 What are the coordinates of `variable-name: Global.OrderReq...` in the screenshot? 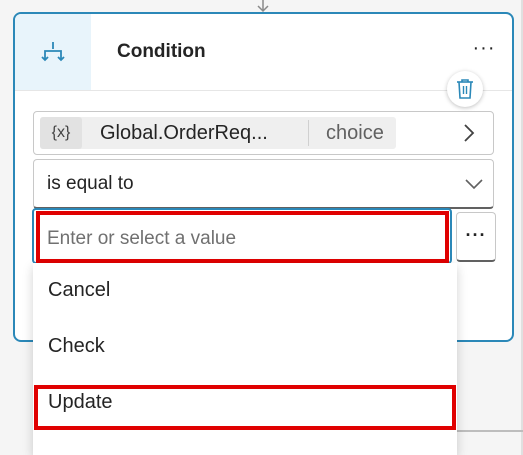 It's located at (184, 133).